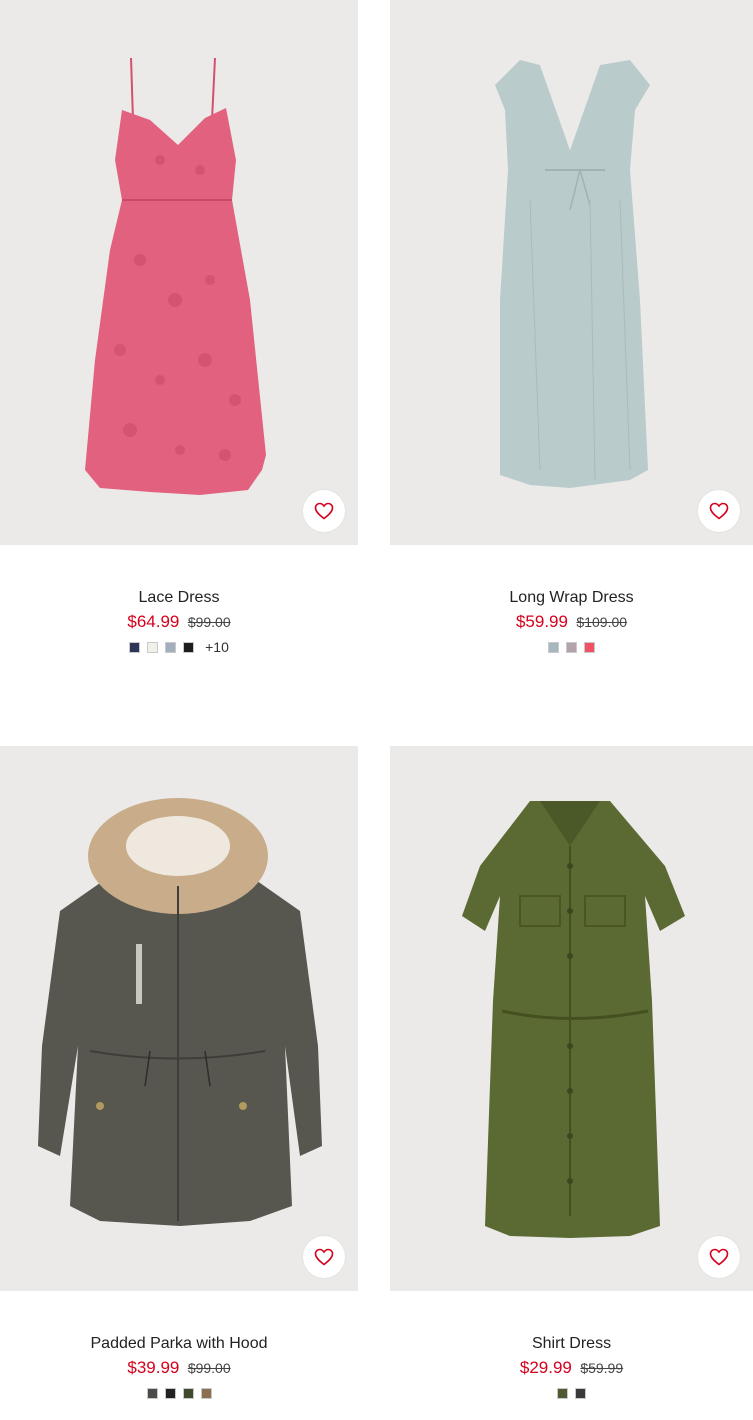 The width and height of the screenshot is (753, 1420). I want to click on price-row: $39.99 $99.00, so click(179, 1368).